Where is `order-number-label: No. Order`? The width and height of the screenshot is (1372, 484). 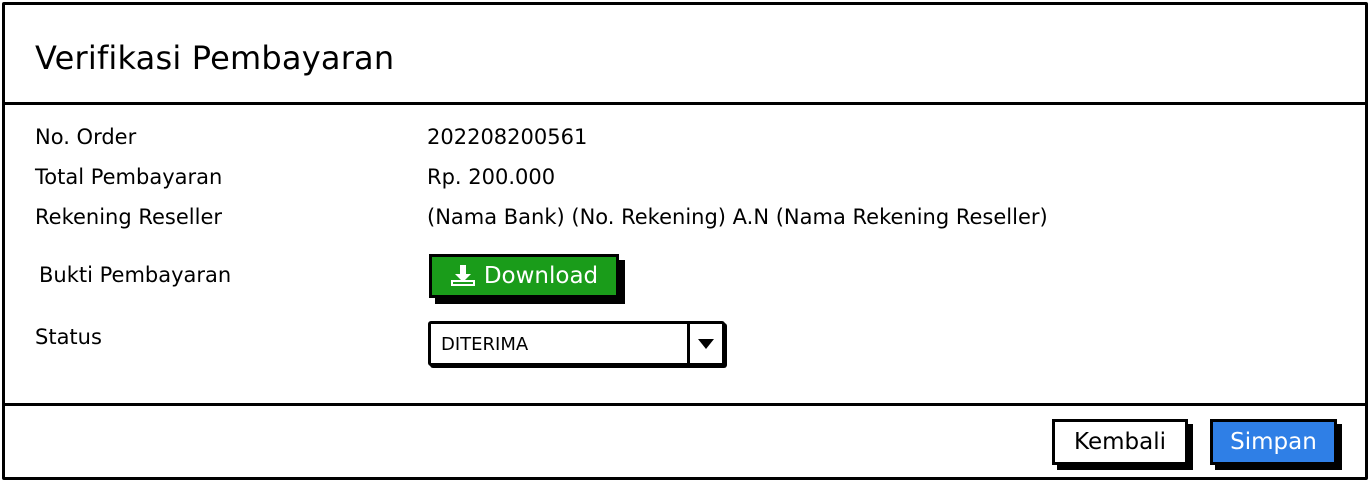 order-number-label: No. Order is located at coordinates (86, 137).